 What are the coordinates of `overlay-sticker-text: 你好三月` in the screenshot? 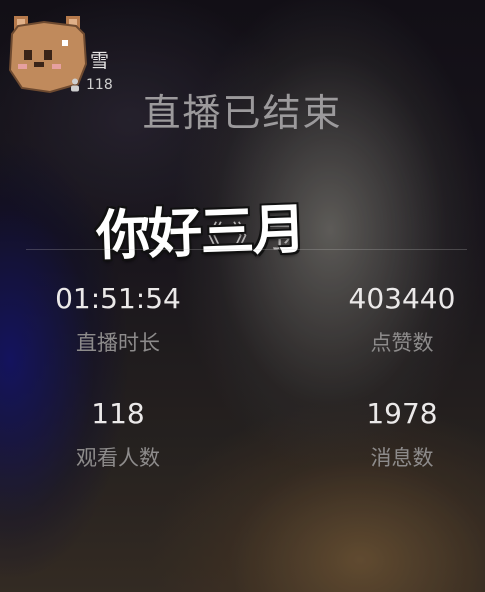 It's located at (200, 232).